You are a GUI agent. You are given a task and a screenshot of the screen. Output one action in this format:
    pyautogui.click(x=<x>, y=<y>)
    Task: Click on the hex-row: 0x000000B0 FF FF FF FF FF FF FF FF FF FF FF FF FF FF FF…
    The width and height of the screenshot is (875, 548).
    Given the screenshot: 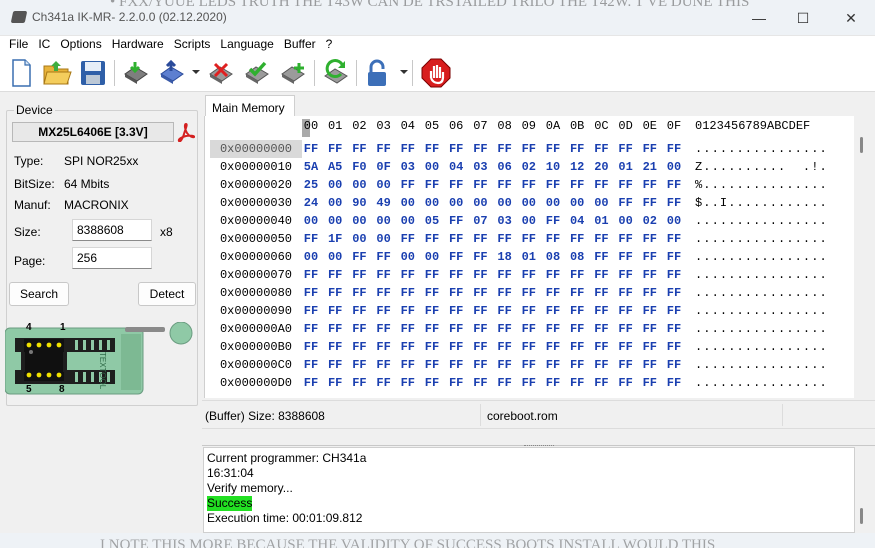 What is the action you would take?
    pyautogui.click(x=529, y=347)
    